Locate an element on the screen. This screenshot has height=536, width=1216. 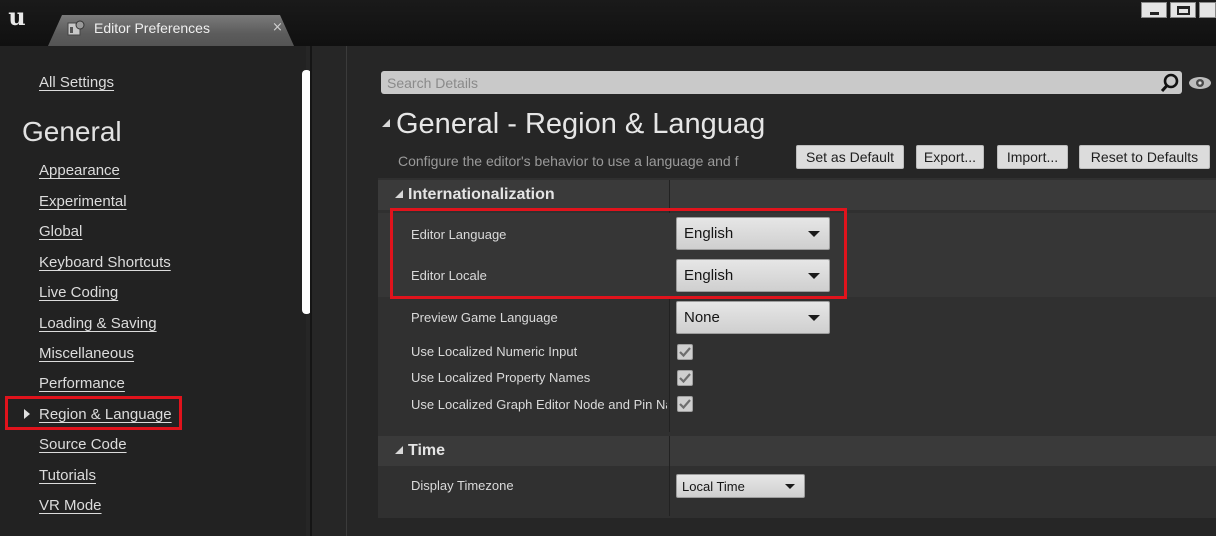
eye-icon is located at coordinates (1200, 83).